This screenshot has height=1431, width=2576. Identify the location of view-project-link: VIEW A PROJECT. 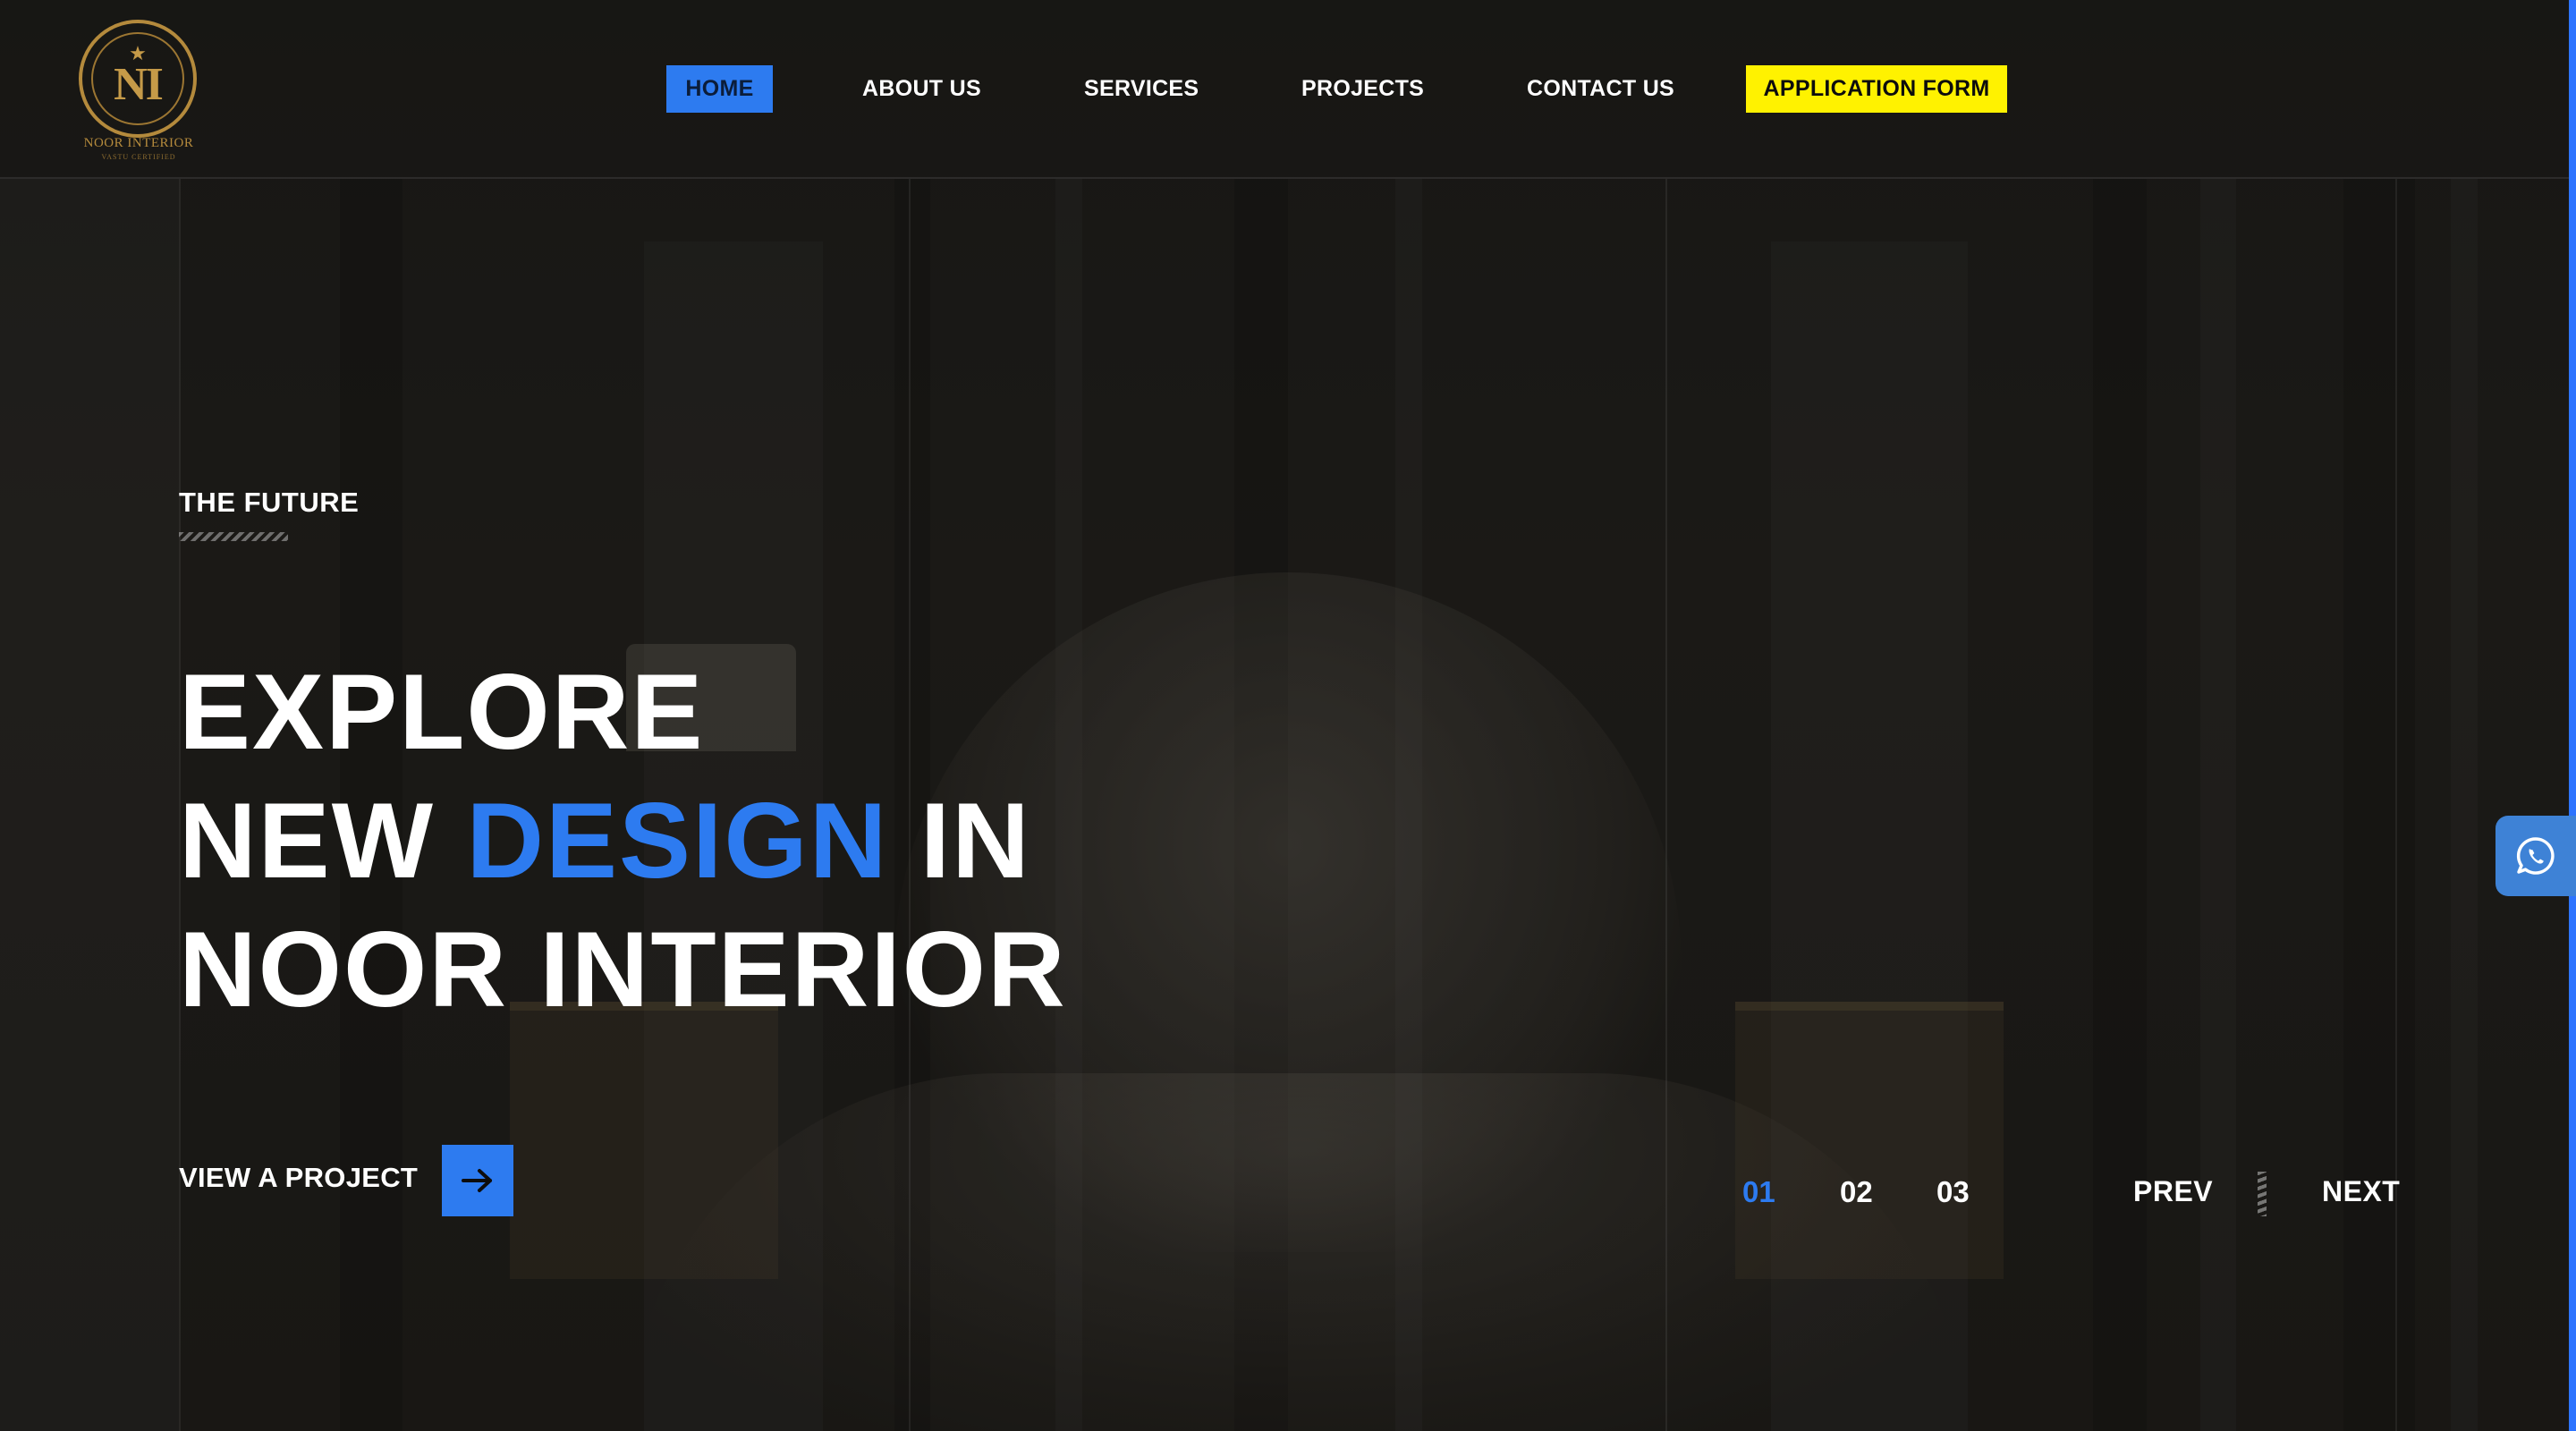
(298, 1178).